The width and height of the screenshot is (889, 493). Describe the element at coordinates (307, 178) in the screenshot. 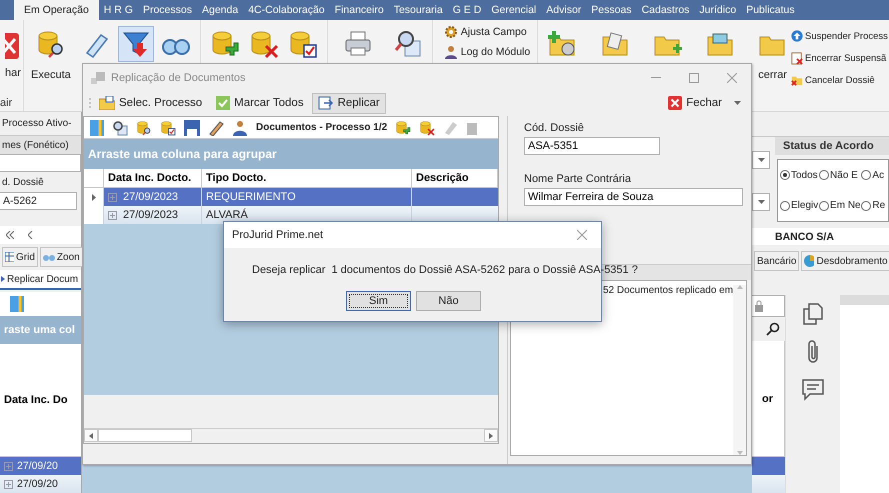

I see `column-header: Tipo Docto.` at that location.